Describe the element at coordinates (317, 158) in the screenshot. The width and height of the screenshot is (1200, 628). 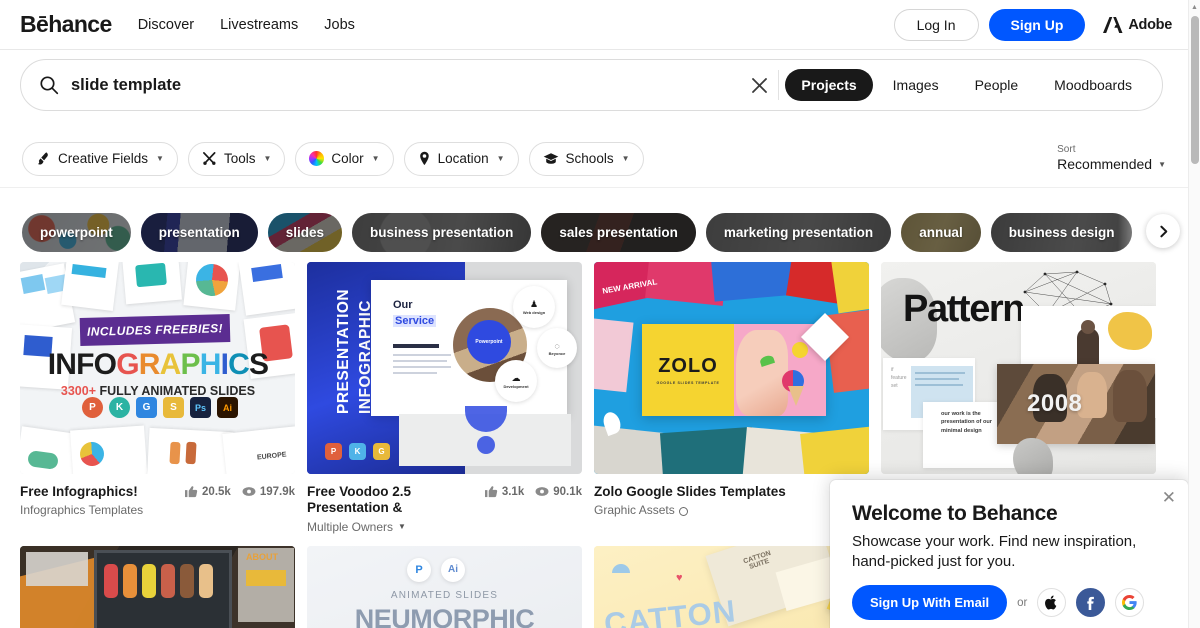
I see `color-wheel-icon` at that location.